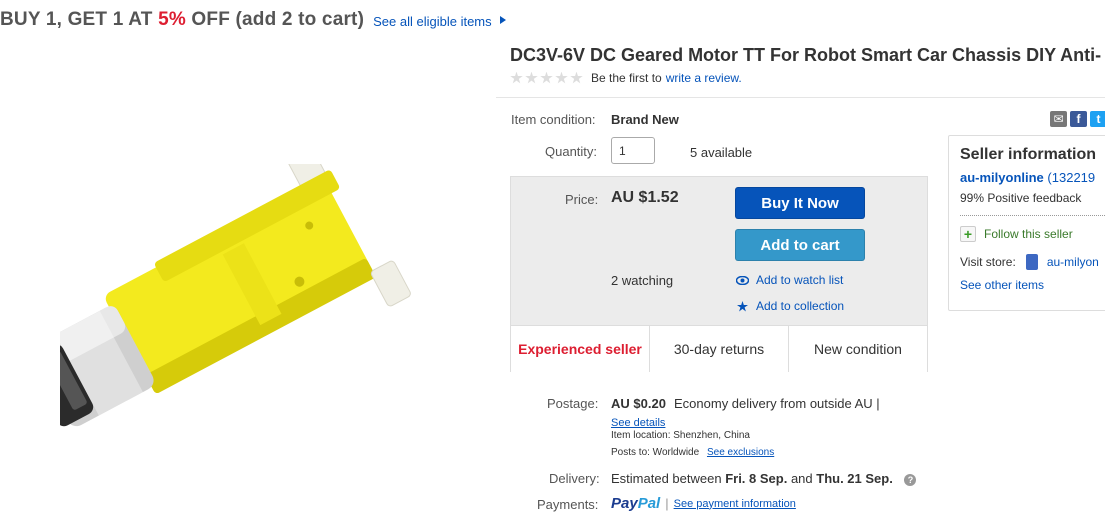 Image resolution: width=1105 pixels, height=526 pixels. What do you see at coordinates (1058, 119) in the screenshot?
I see `email-icon: ✉` at bounding box center [1058, 119].